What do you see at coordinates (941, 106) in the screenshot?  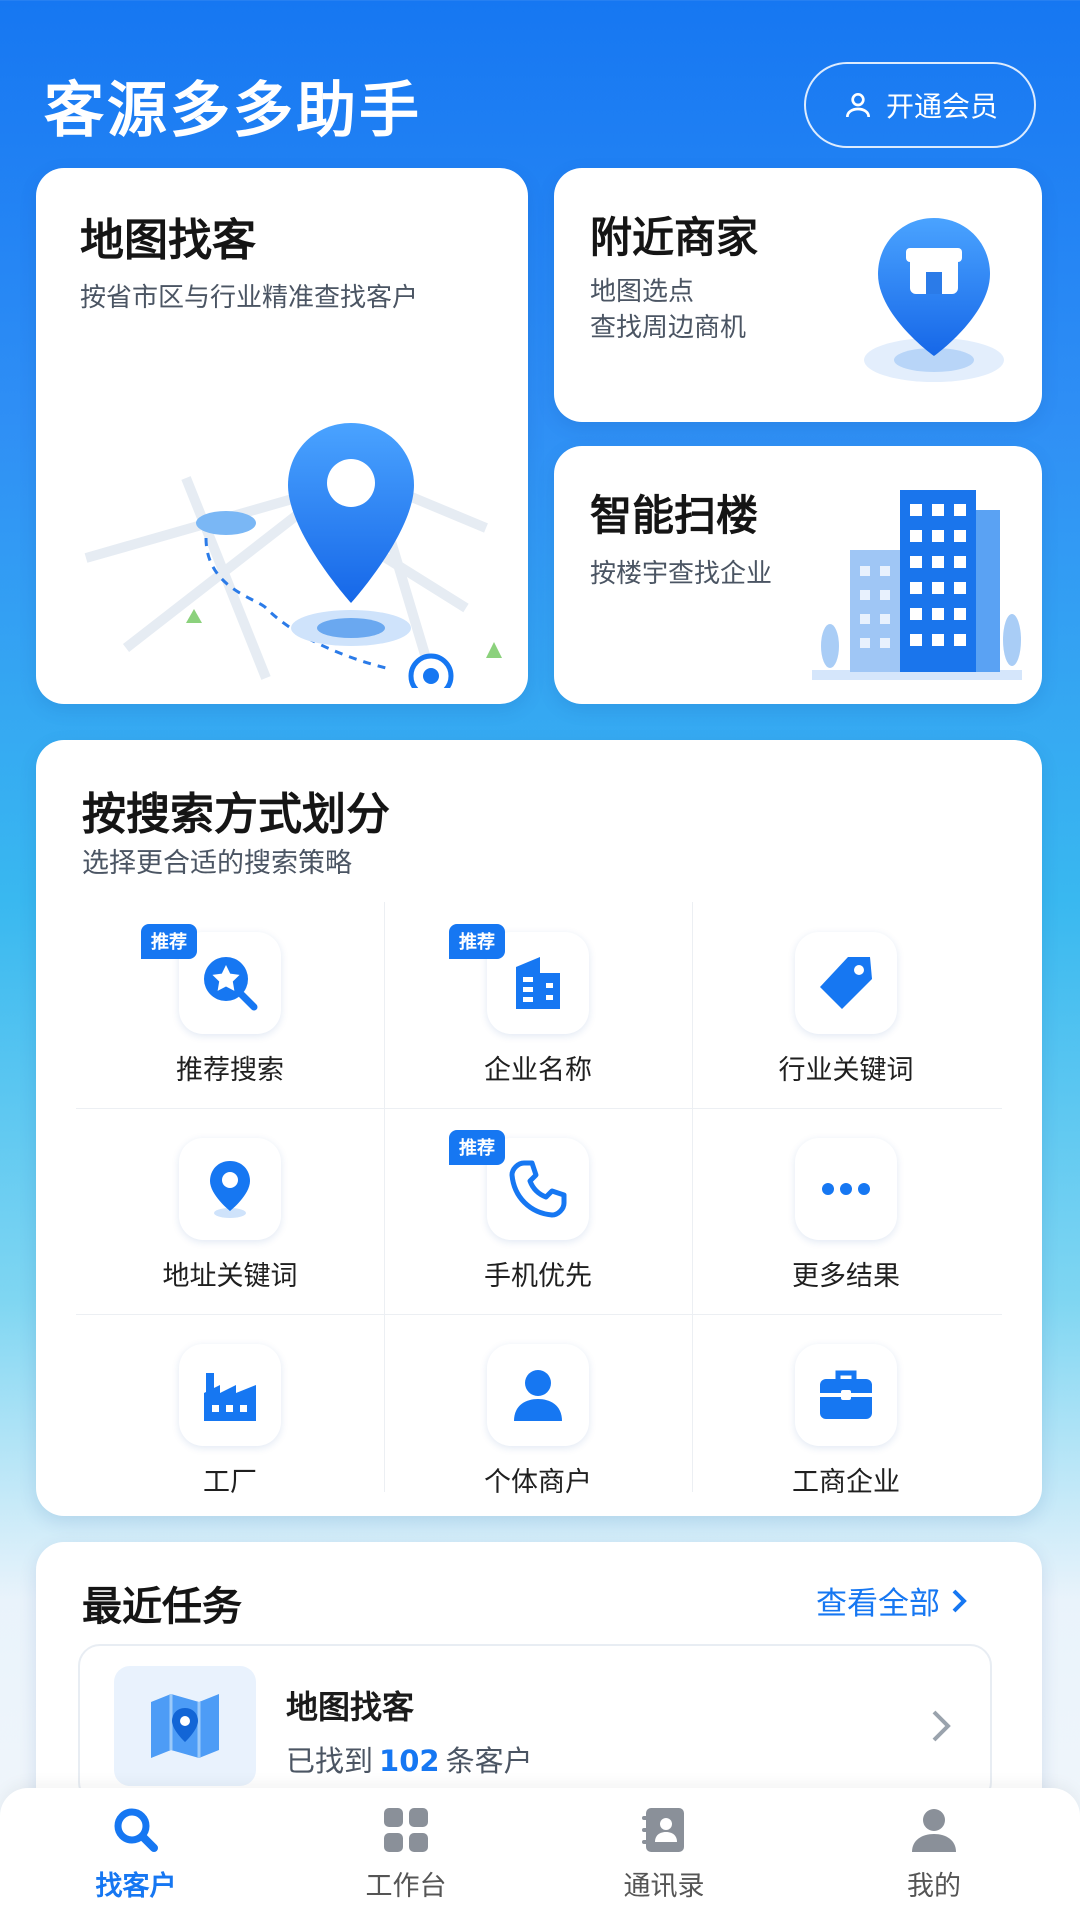 I see `open-membership-label: 开通会员` at bounding box center [941, 106].